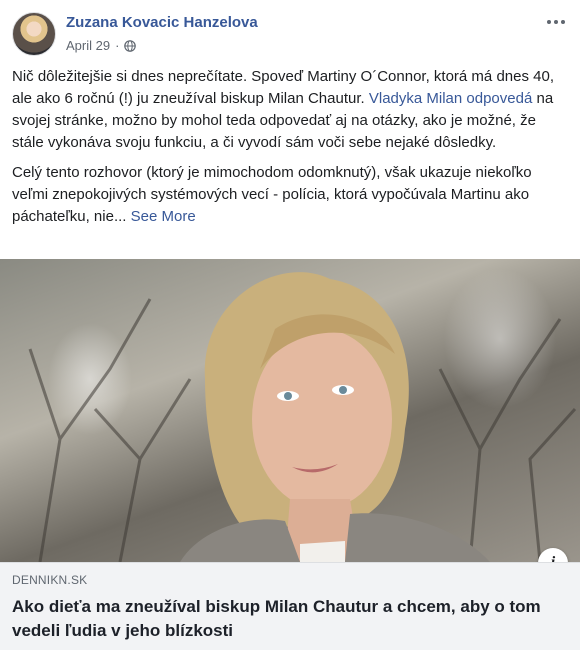 The width and height of the screenshot is (580, 650). What do you see at coordinates (34, 34) in the screenshot?
I see `avatar` at bounding box center [34, 34].